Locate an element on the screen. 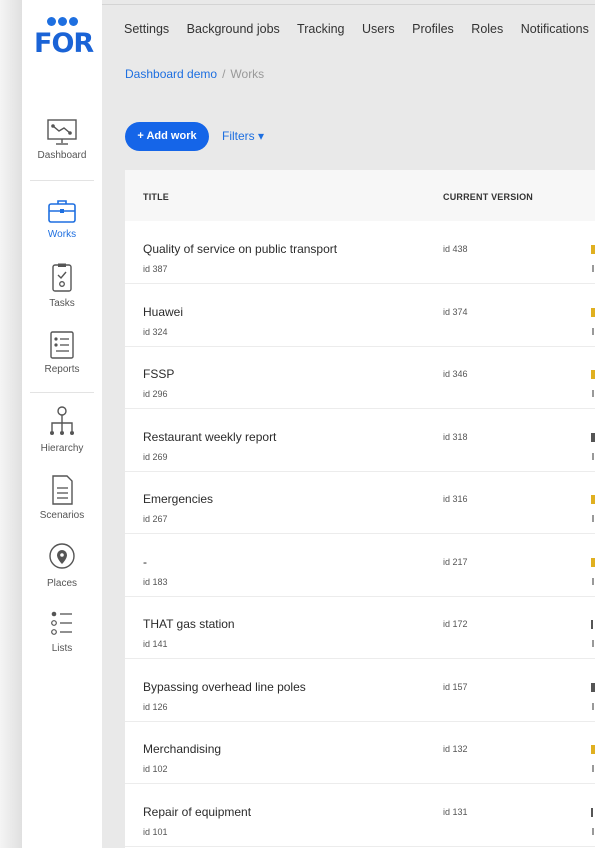 Image resolution: width=595 pixels, height=848 pixels. table-header: TITLE CURRENT VERSION is located at coordinates (360, 195).